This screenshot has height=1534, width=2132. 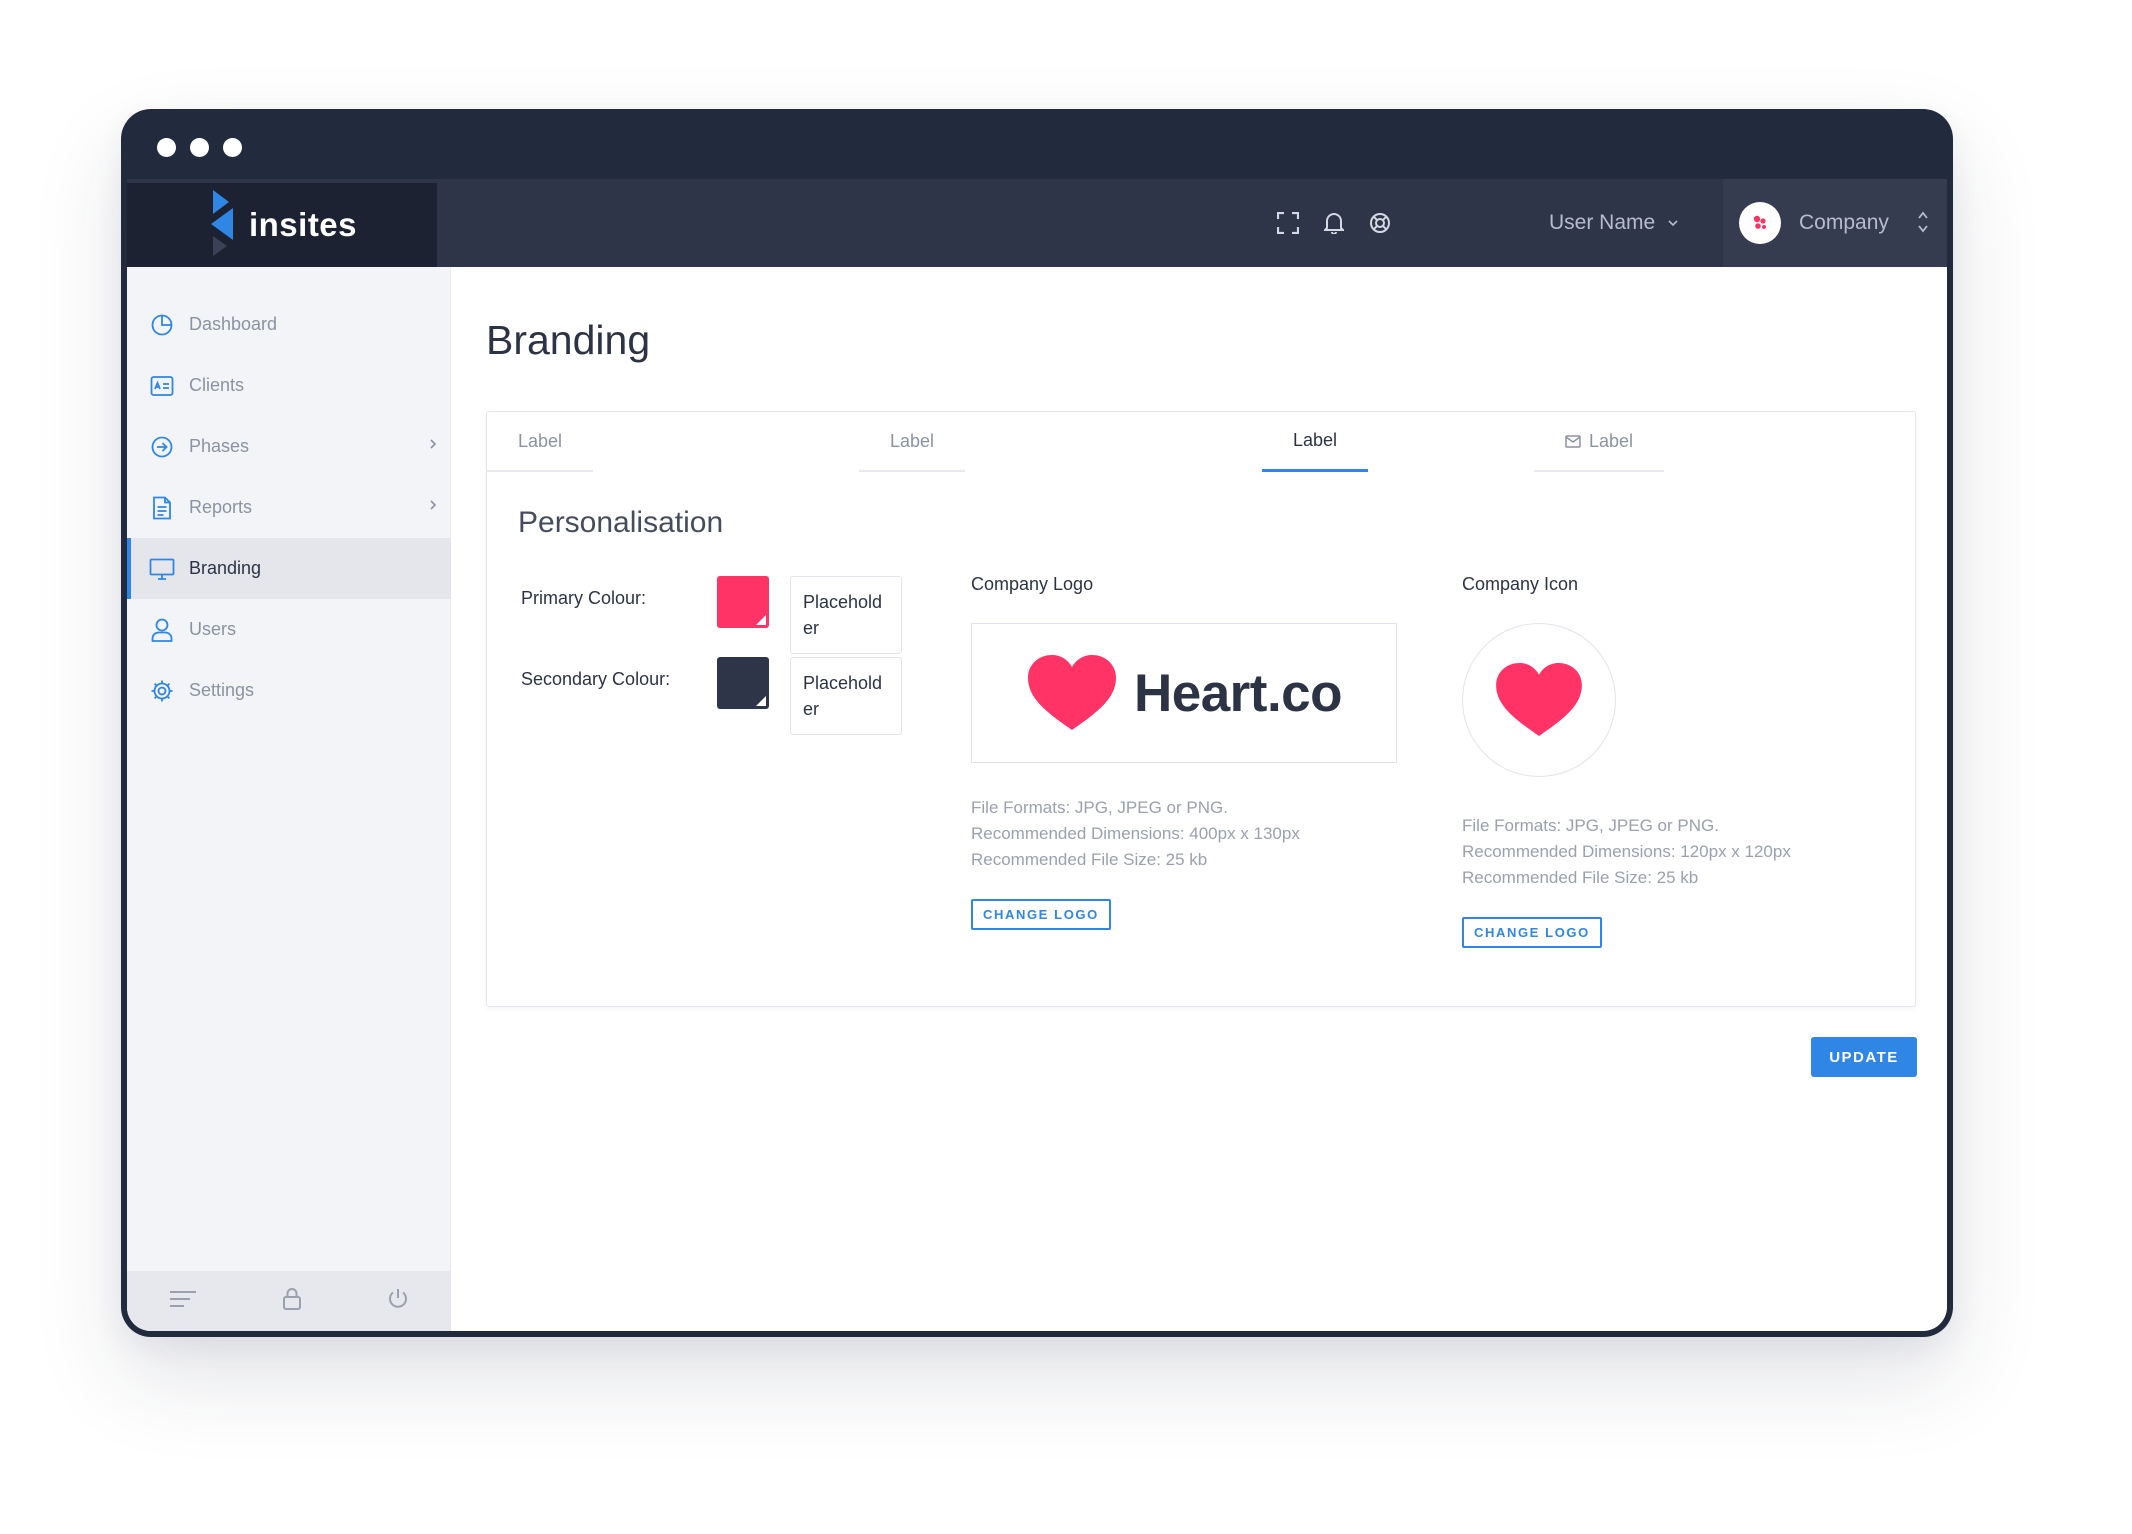 I want to click on help-button, so click(x=1380, y=223).